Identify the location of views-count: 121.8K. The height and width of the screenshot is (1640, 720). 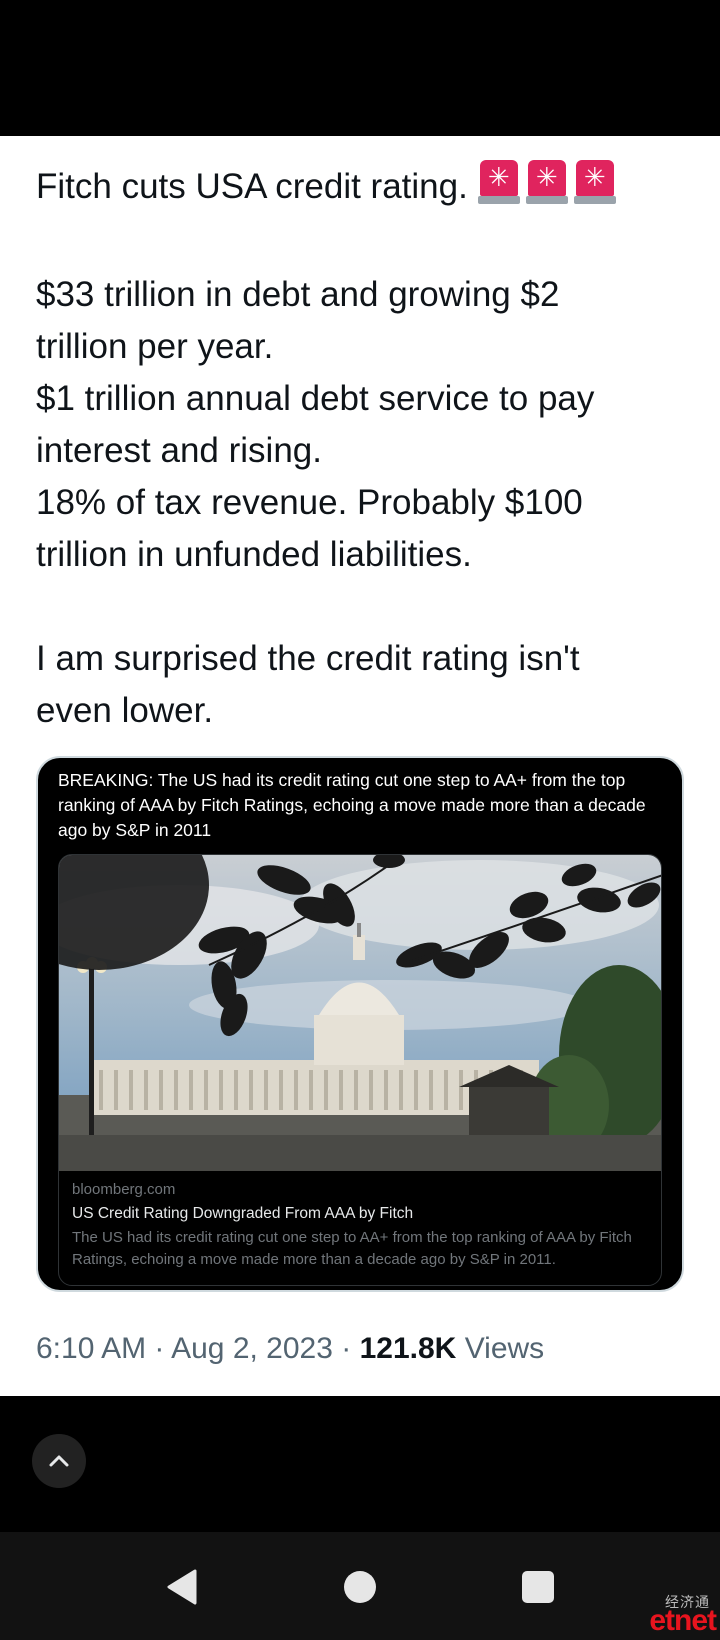
(408, 1348).